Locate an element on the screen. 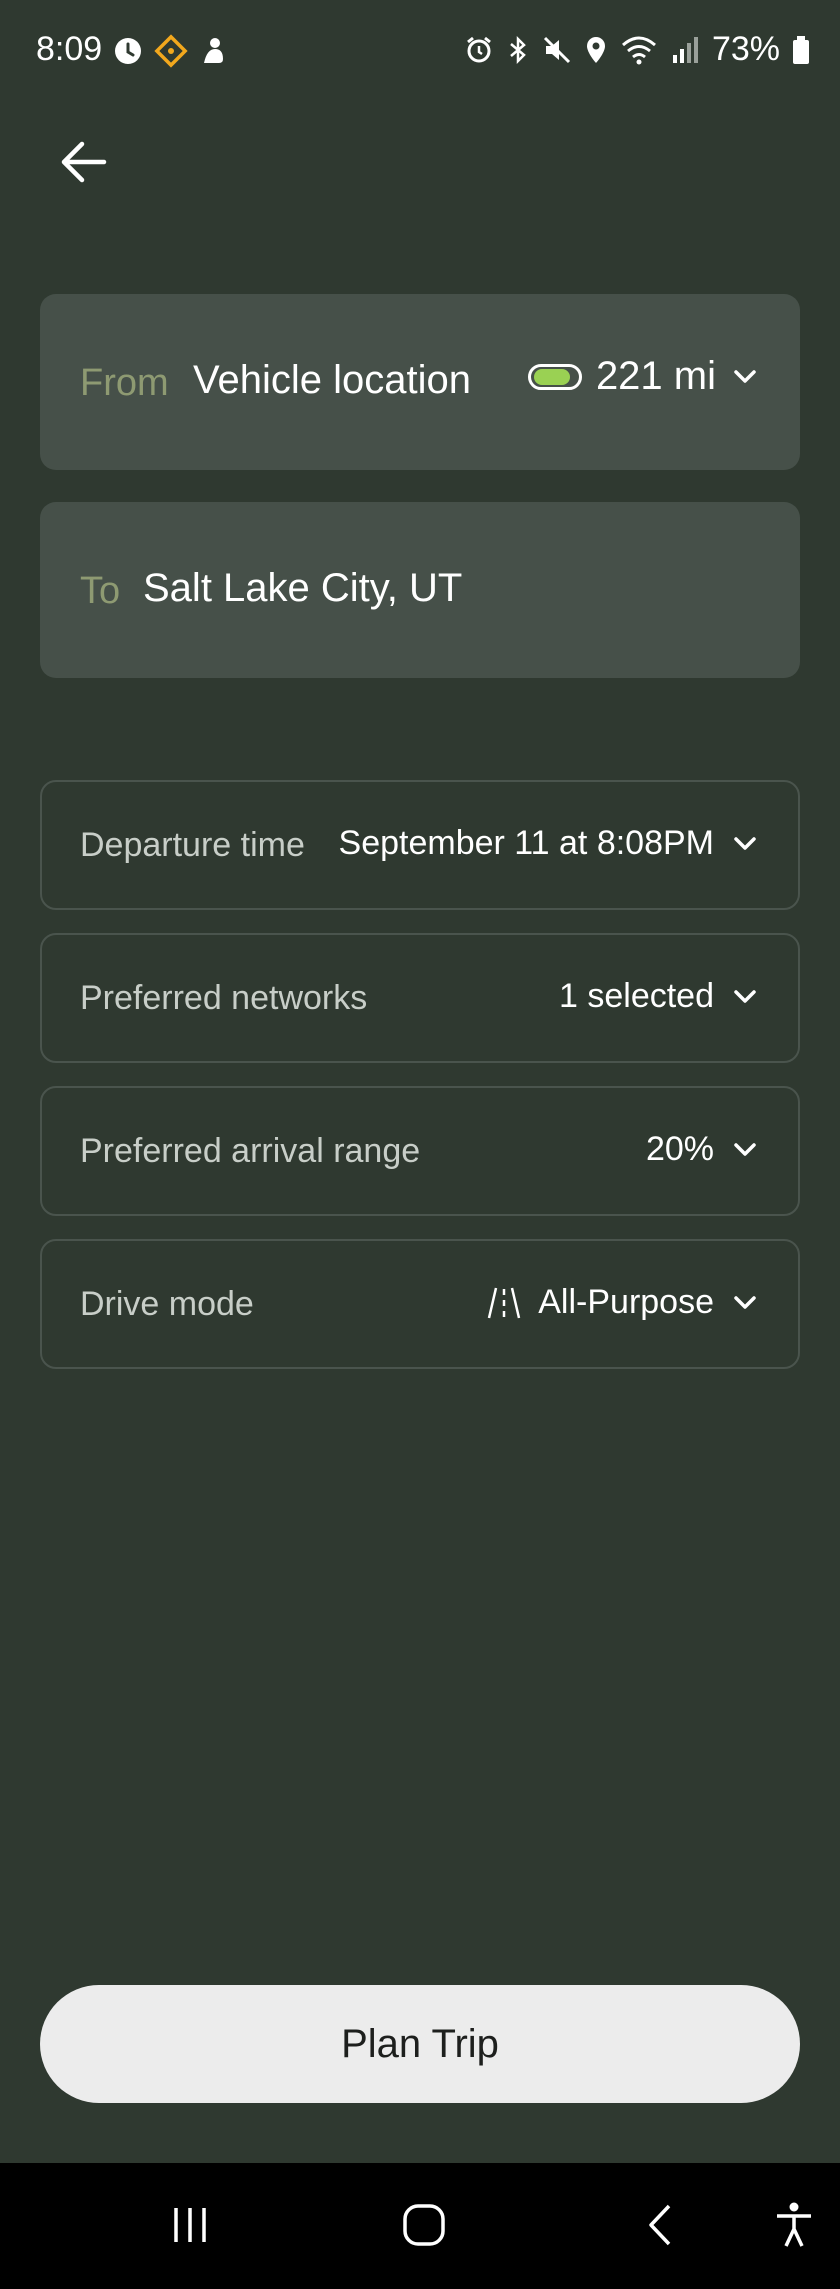  back-nav-button is located at coordinates (660, 2225).